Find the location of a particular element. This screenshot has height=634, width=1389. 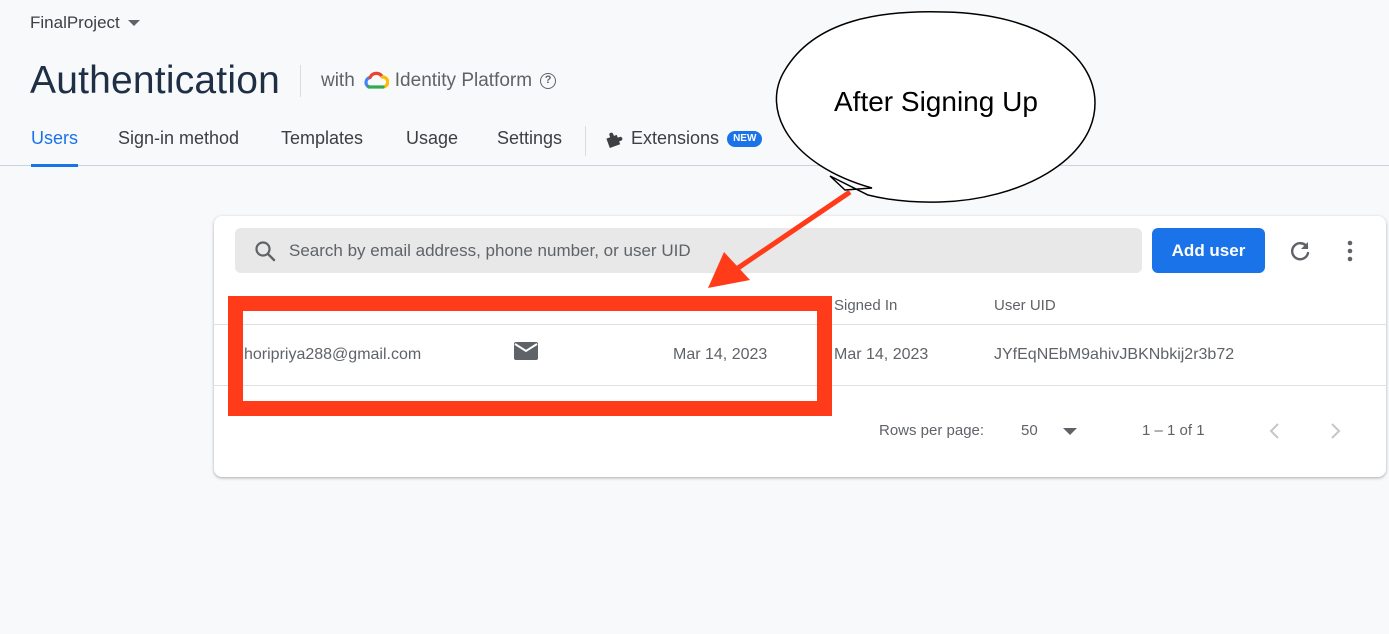

tab-sign-in-method: Sign-in method is located at coordinates (178, 147).